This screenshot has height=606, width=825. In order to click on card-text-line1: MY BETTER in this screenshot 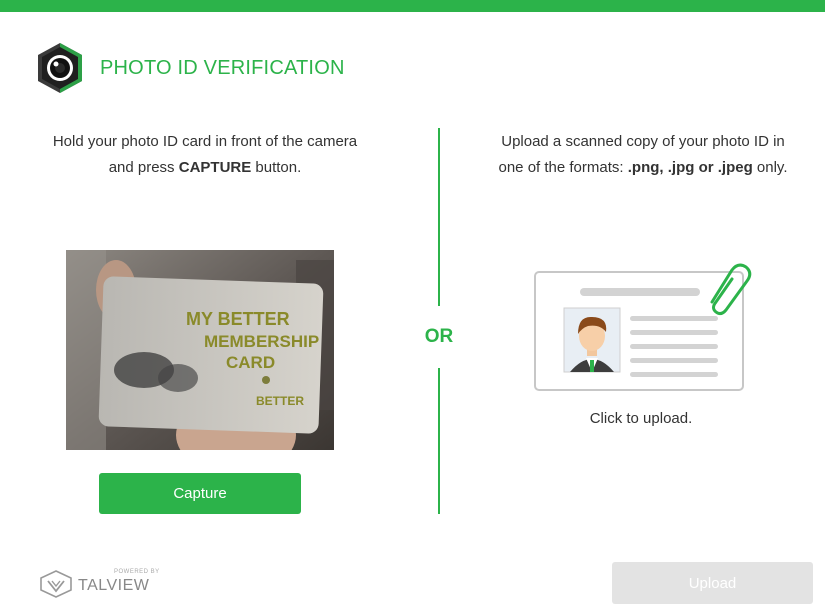, I will do `click(238, 319)`.